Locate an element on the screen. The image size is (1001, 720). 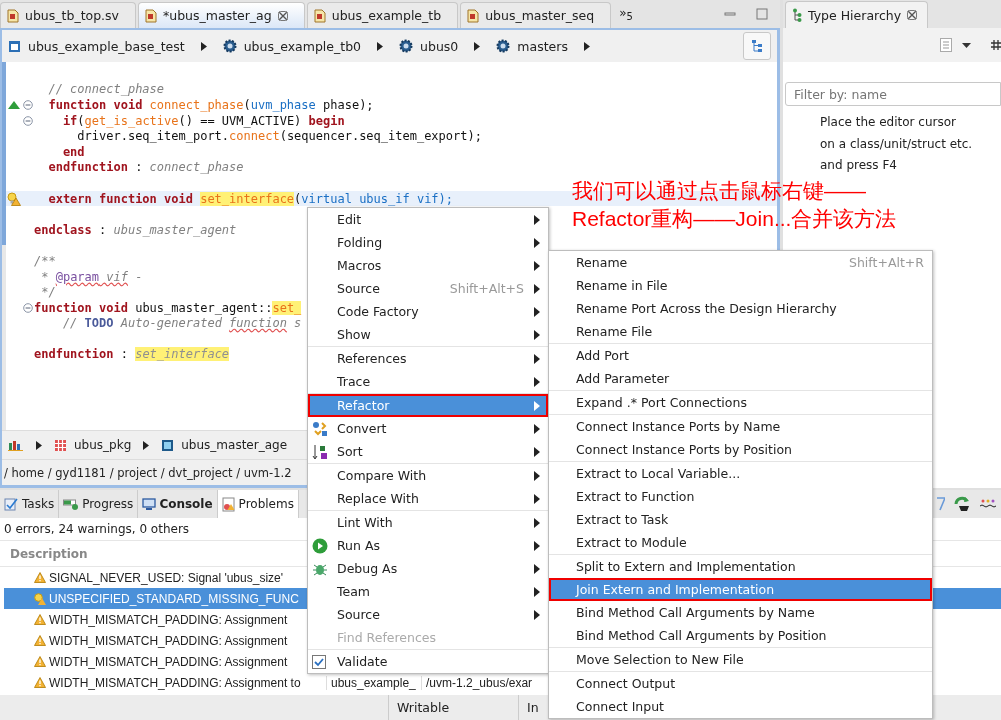
code-todo: TODO is located at coordinates (99, 323).